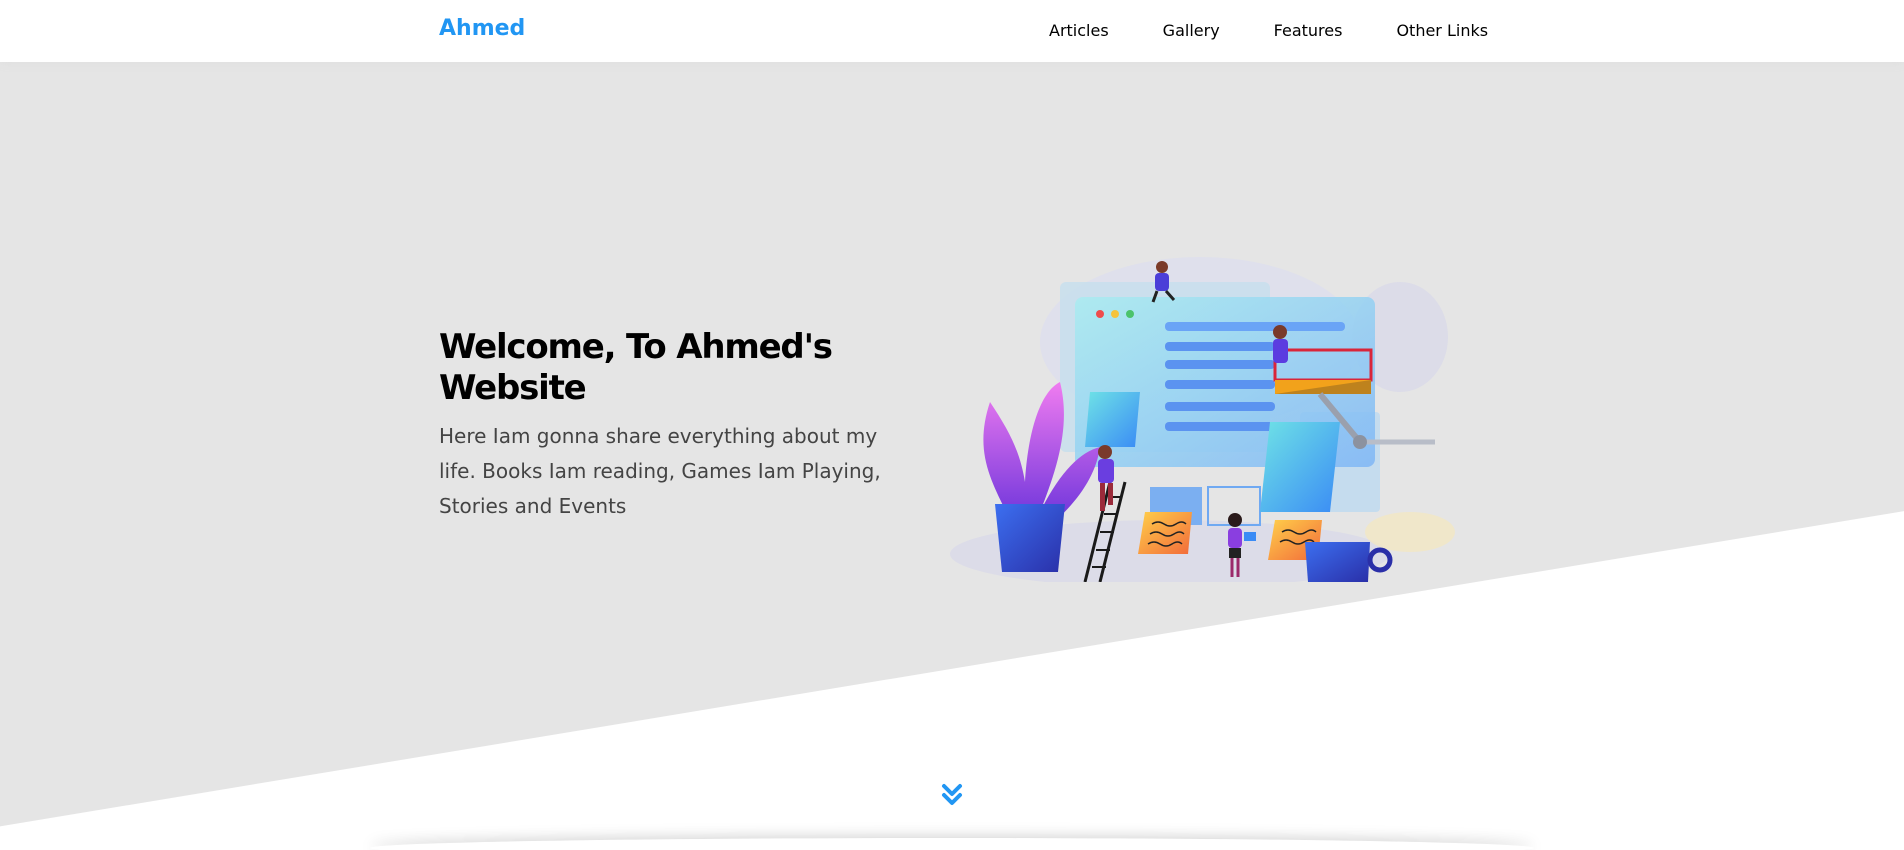 This screenshot has width=1904, height=850. What do you see at coordinates (1079, 31) in the screenshot?
I see `nav-link-articles: Articles` at bounding box center [1079, 31].